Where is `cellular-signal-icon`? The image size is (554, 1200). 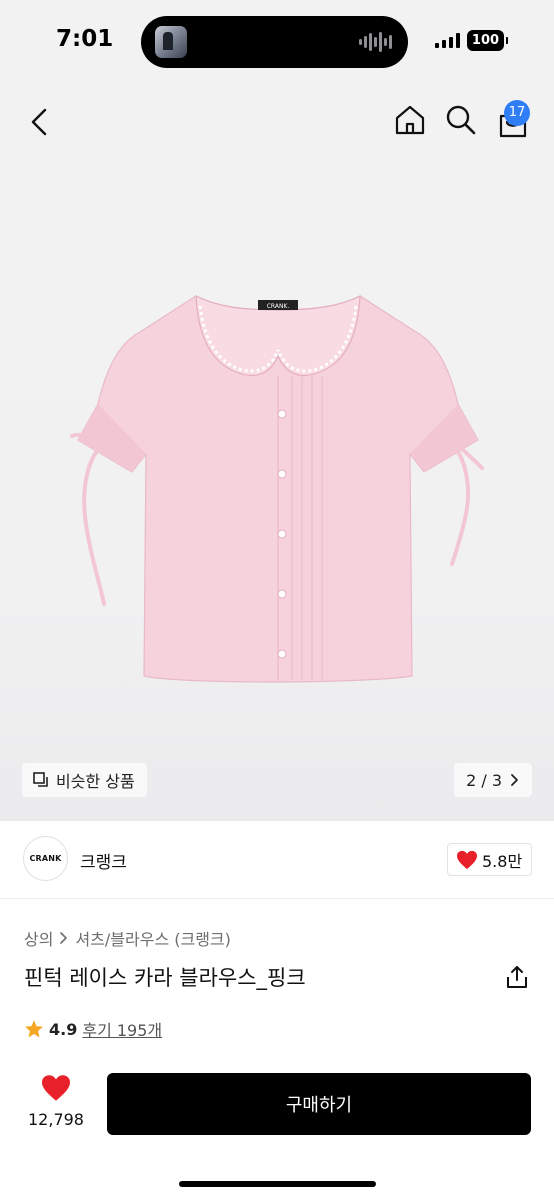 cellular-signal-icon is located at coordinates (447, 40).